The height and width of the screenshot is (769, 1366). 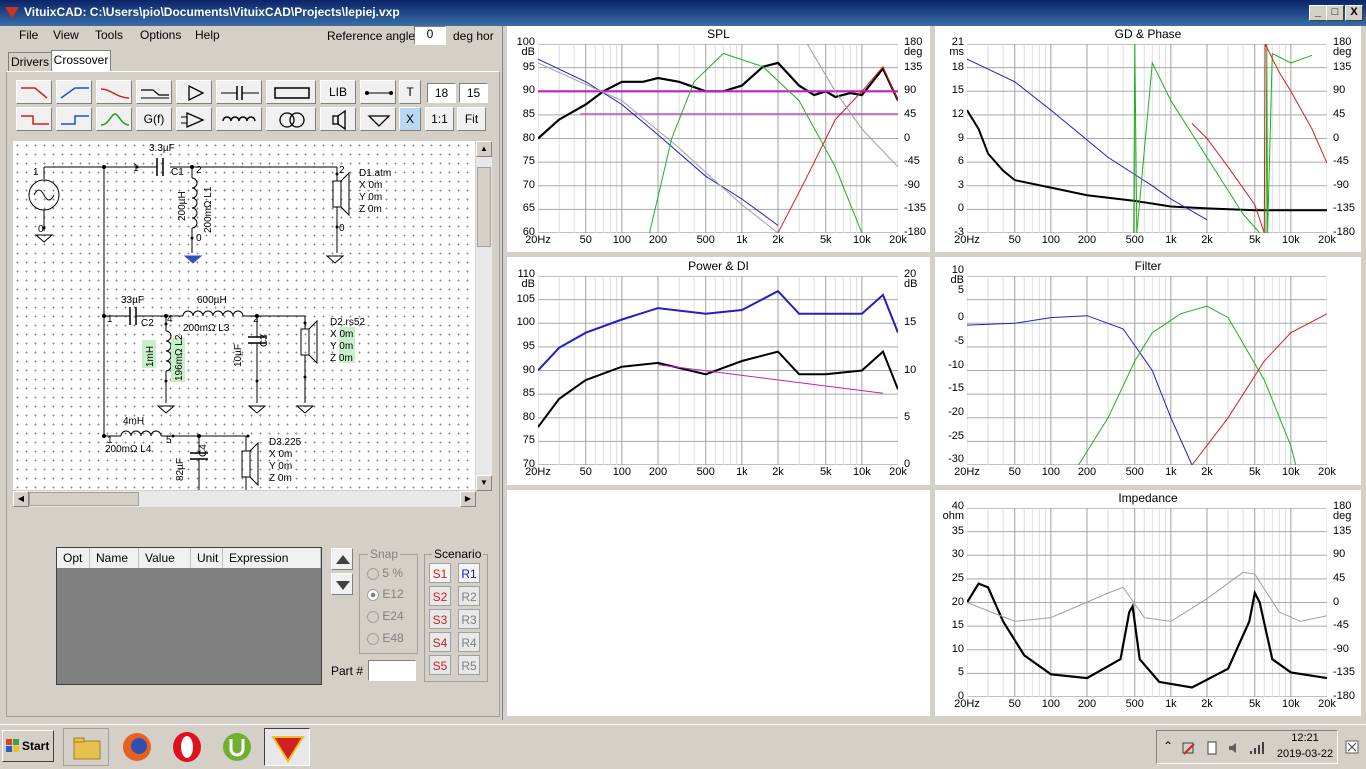 What do you see at coordinates (177, 172) in the screenshot?
I see `c1-name: C1` at bounding box center [177, 172].